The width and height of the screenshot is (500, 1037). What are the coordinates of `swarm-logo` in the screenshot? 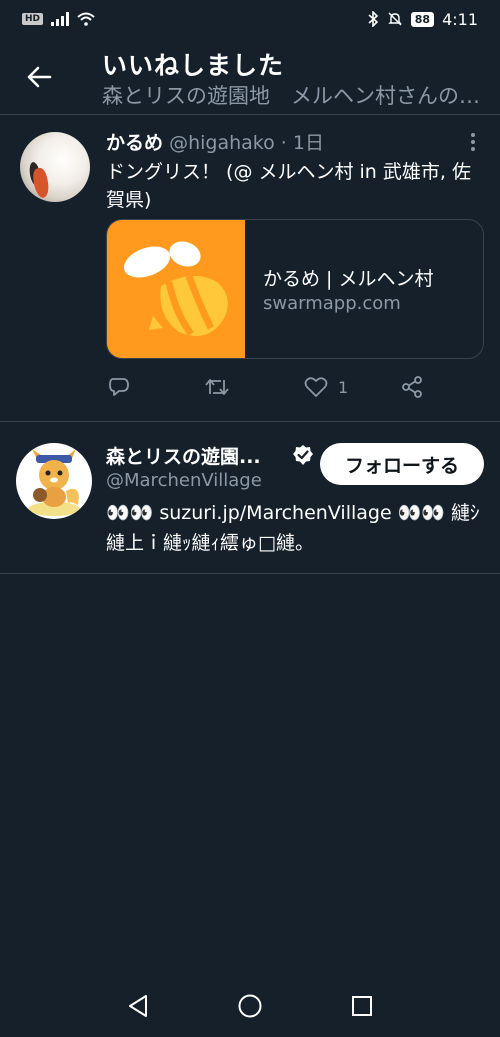 It's located at (176, 289).